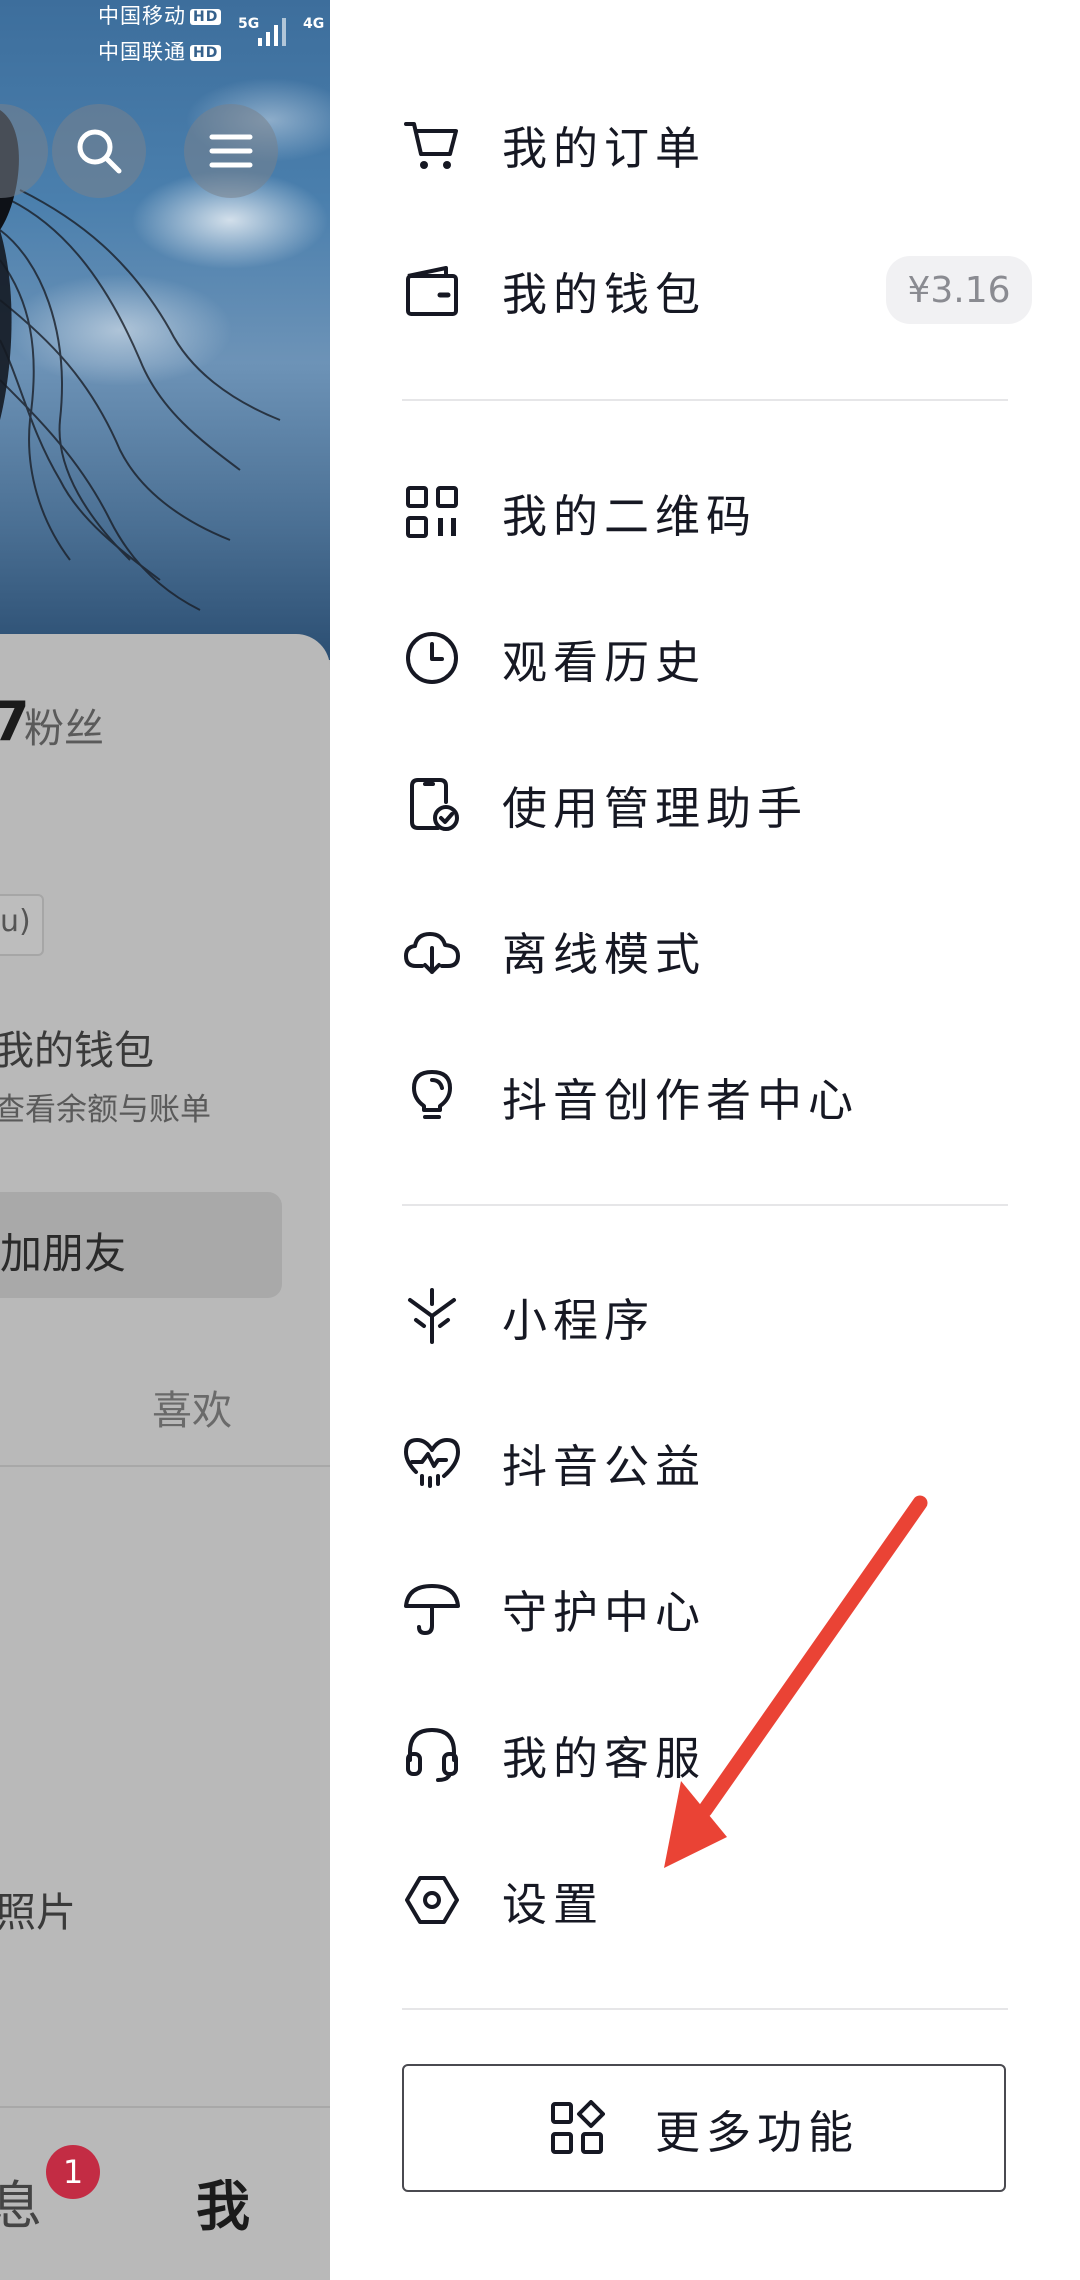 Image resolution: width=1080 pixels, height=2280 pixels. Describe the element at coordinates (604, 1612) in the screenshot. I see `menu-label-guardian-center: 守护中心` at that location.